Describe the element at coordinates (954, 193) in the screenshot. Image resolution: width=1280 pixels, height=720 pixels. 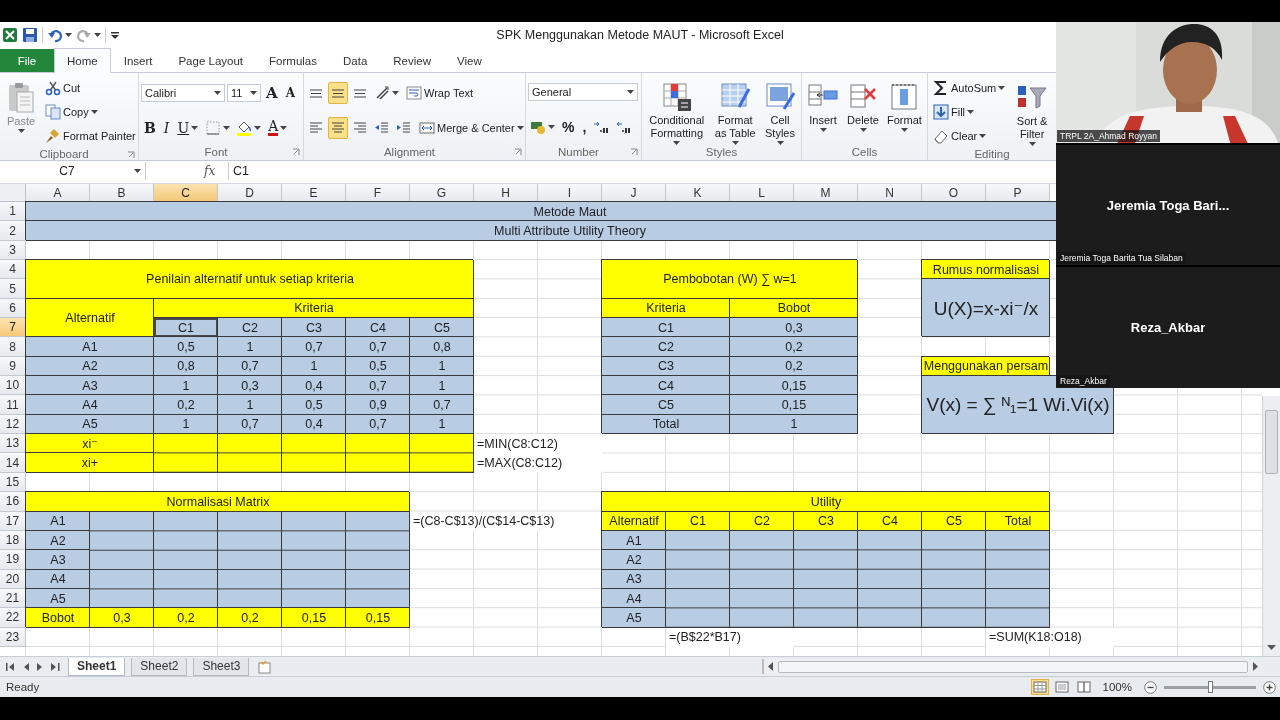
I see `column-header: O` at that location.